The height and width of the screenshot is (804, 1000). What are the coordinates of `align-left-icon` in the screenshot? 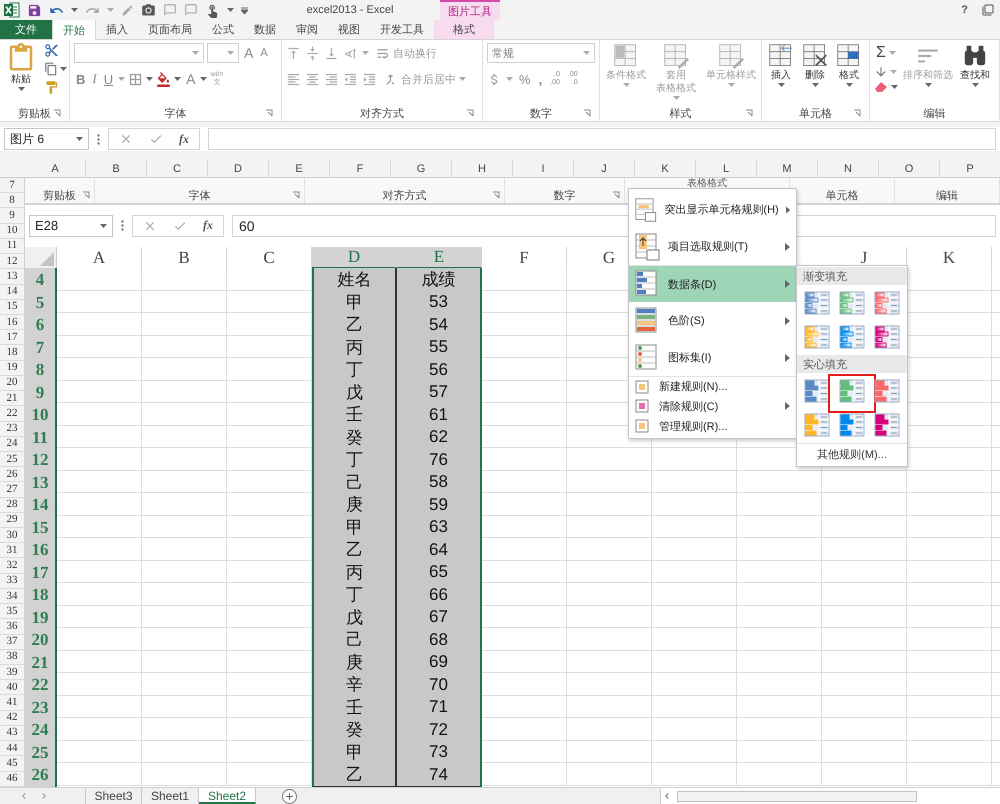 It's located at (293, 79).